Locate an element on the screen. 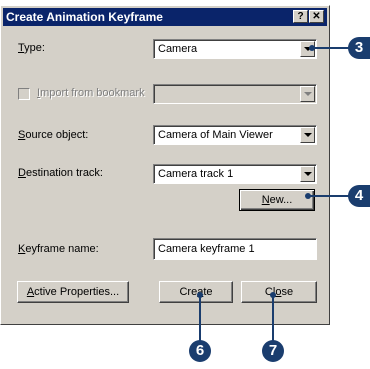 This screenshot has width=370, height=369. bookmark-select is located at coordinates (235, 94).